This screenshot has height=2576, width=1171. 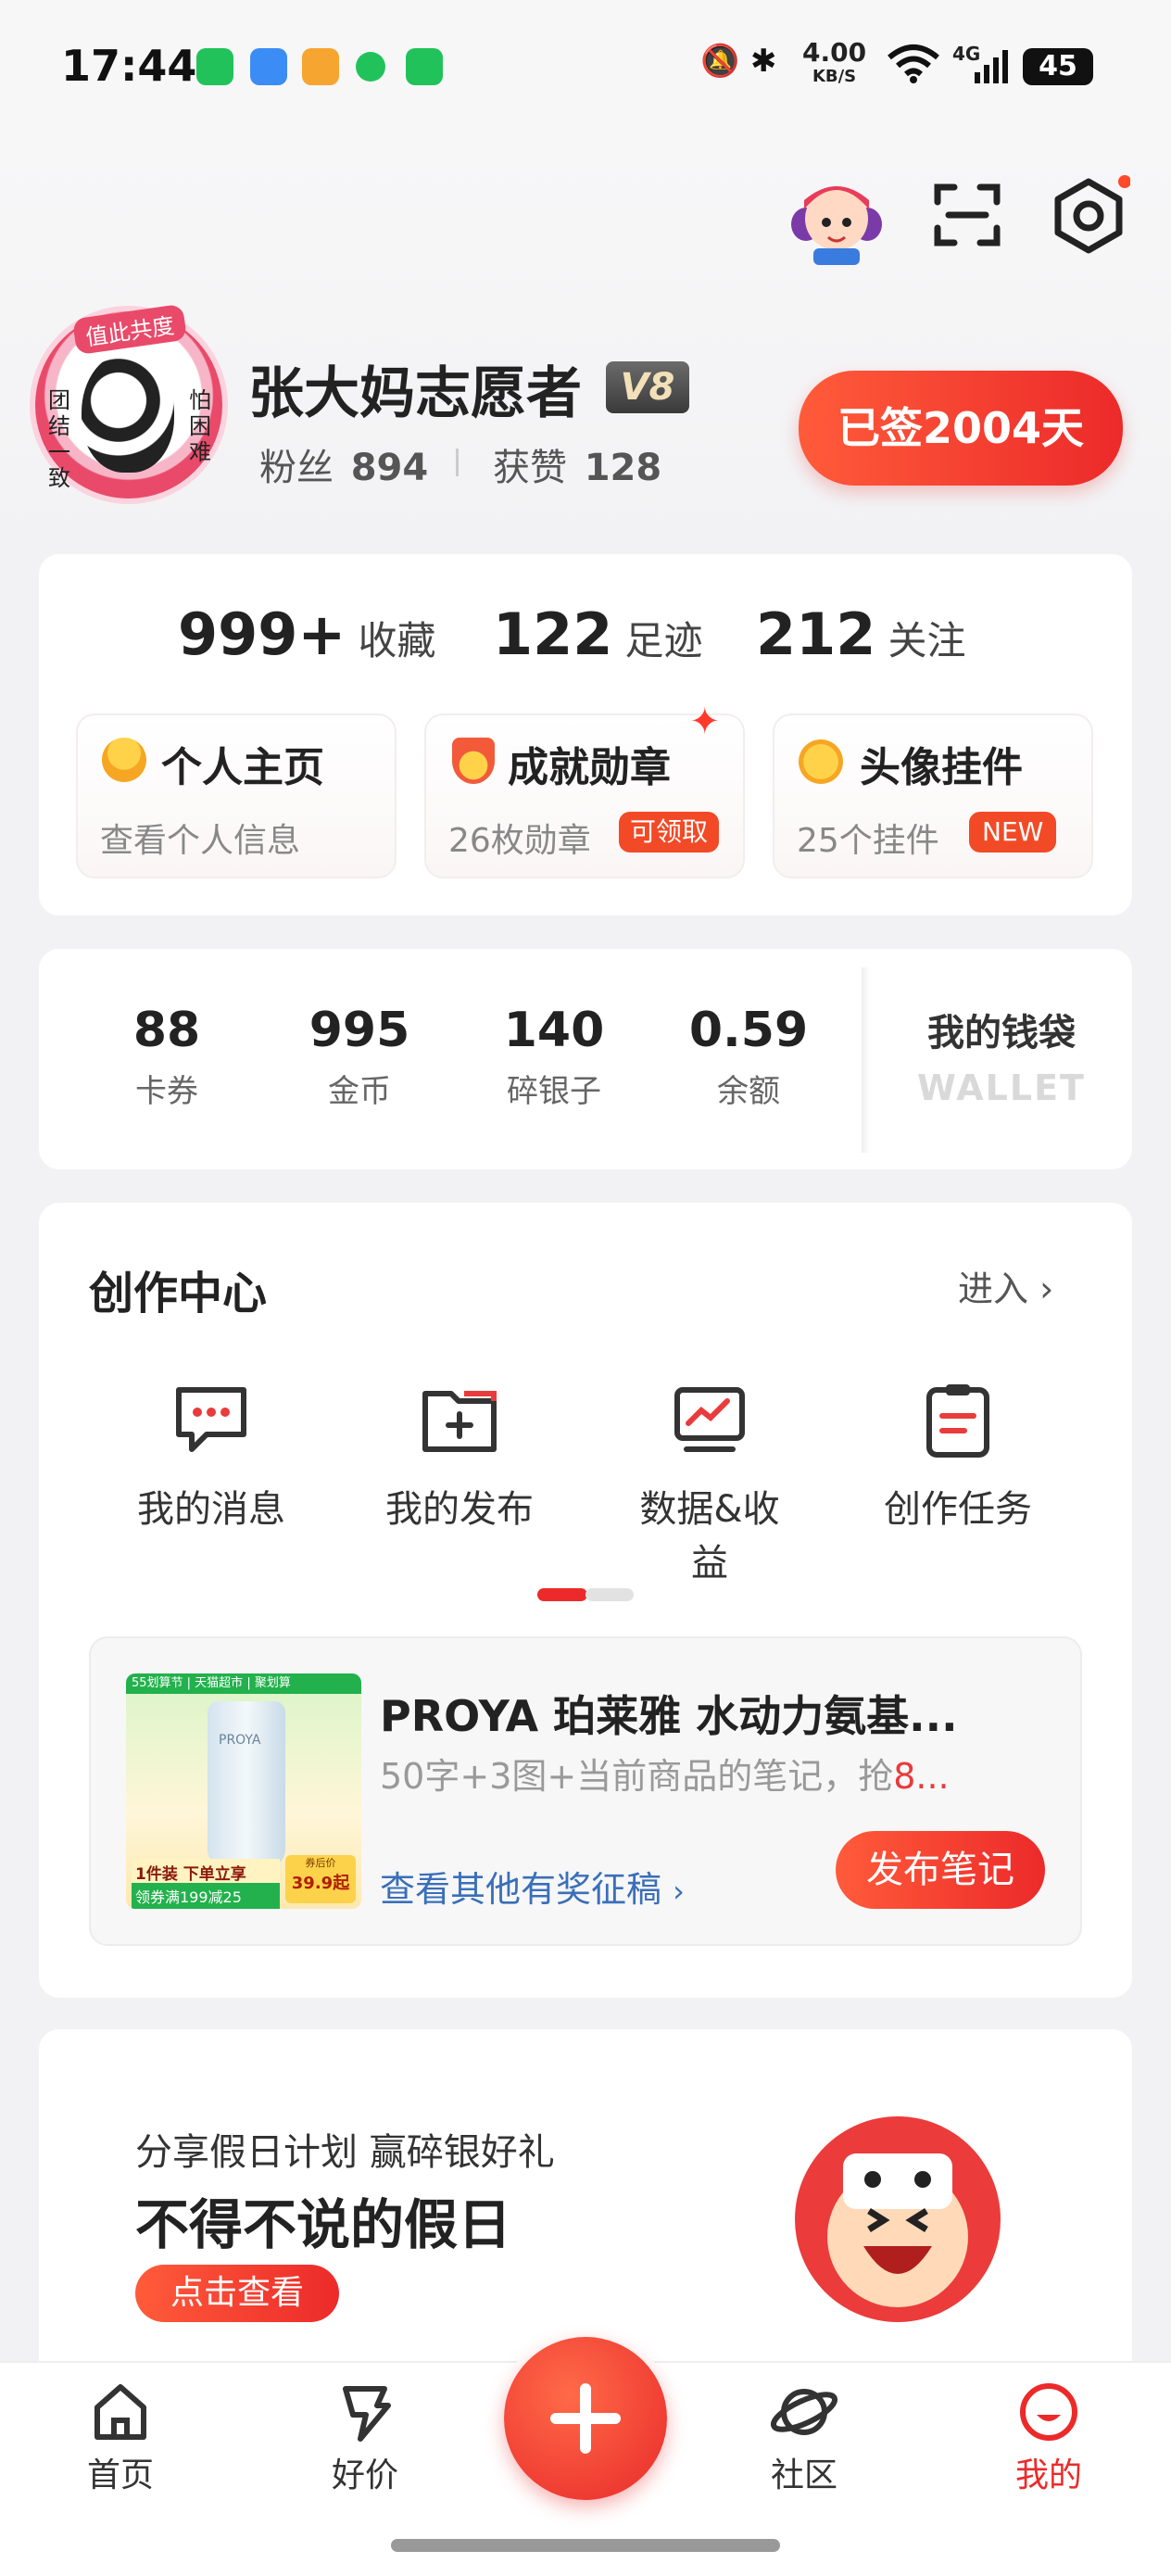 What do you see at coordinates (961, 428) in the screenshot?
I see `checkin-button: 已签2004天` at bounding box center [961, 428].